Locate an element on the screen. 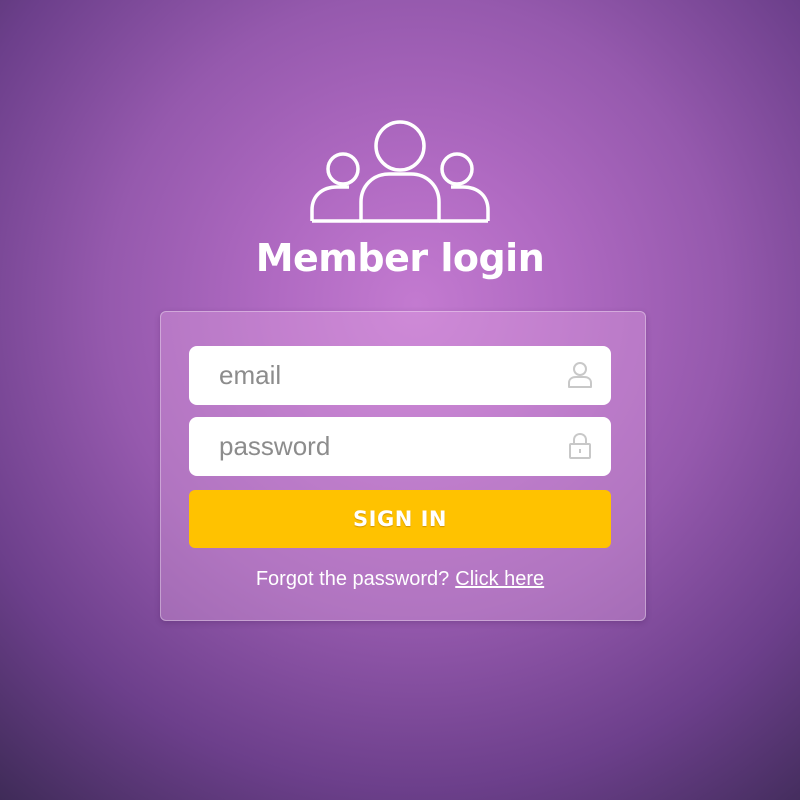 This screenshot has width=800, height=800. lock-icon is located at coordinates (580, 446).